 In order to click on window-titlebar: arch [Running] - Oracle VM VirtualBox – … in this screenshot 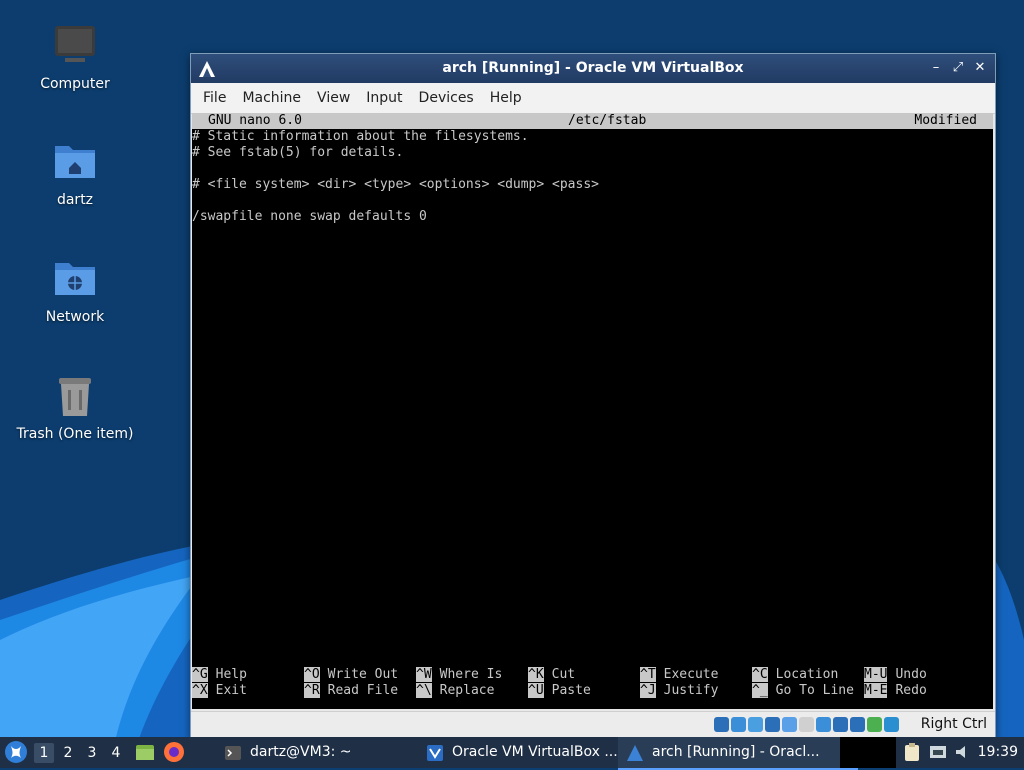, I will do `click(593, 68)`.